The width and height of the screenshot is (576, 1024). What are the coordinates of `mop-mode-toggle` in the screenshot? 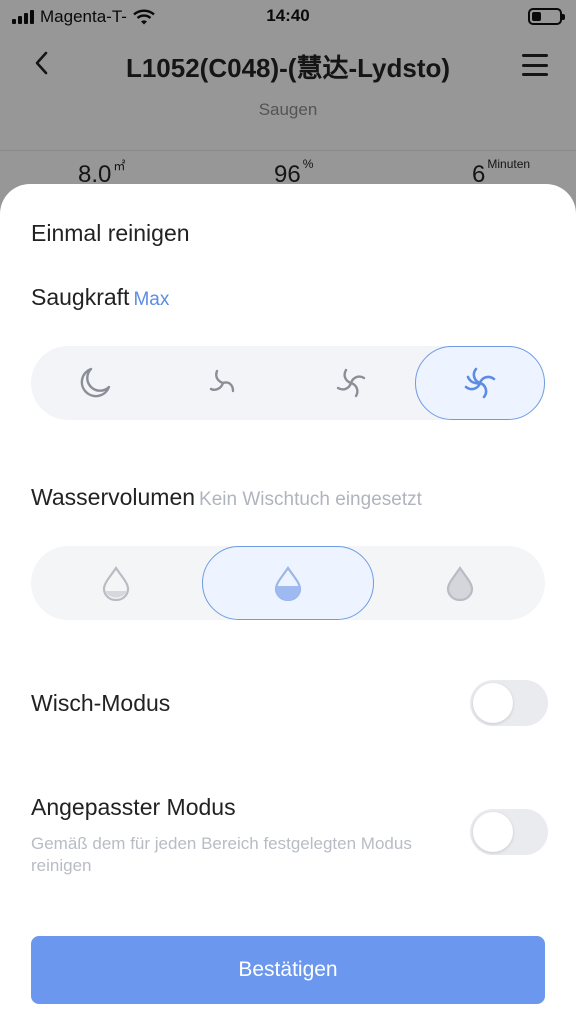 It's located at (509, 703).